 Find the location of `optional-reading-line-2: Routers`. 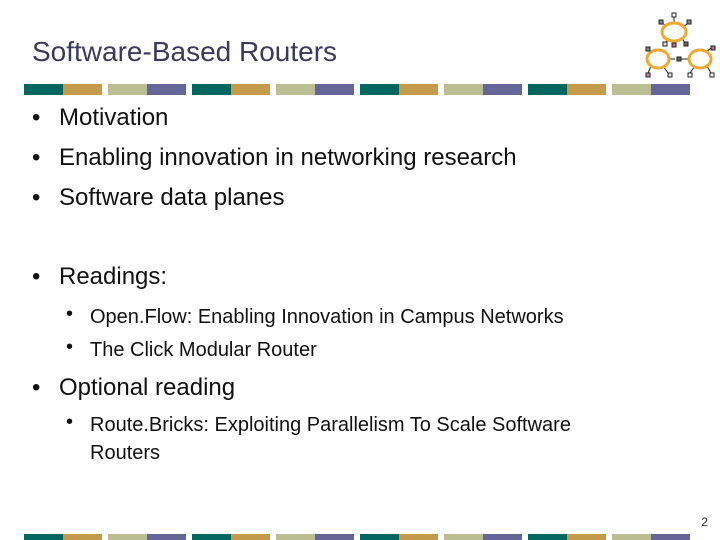

optional-reading-line-2: Routers is located at coordinates (125, 453).